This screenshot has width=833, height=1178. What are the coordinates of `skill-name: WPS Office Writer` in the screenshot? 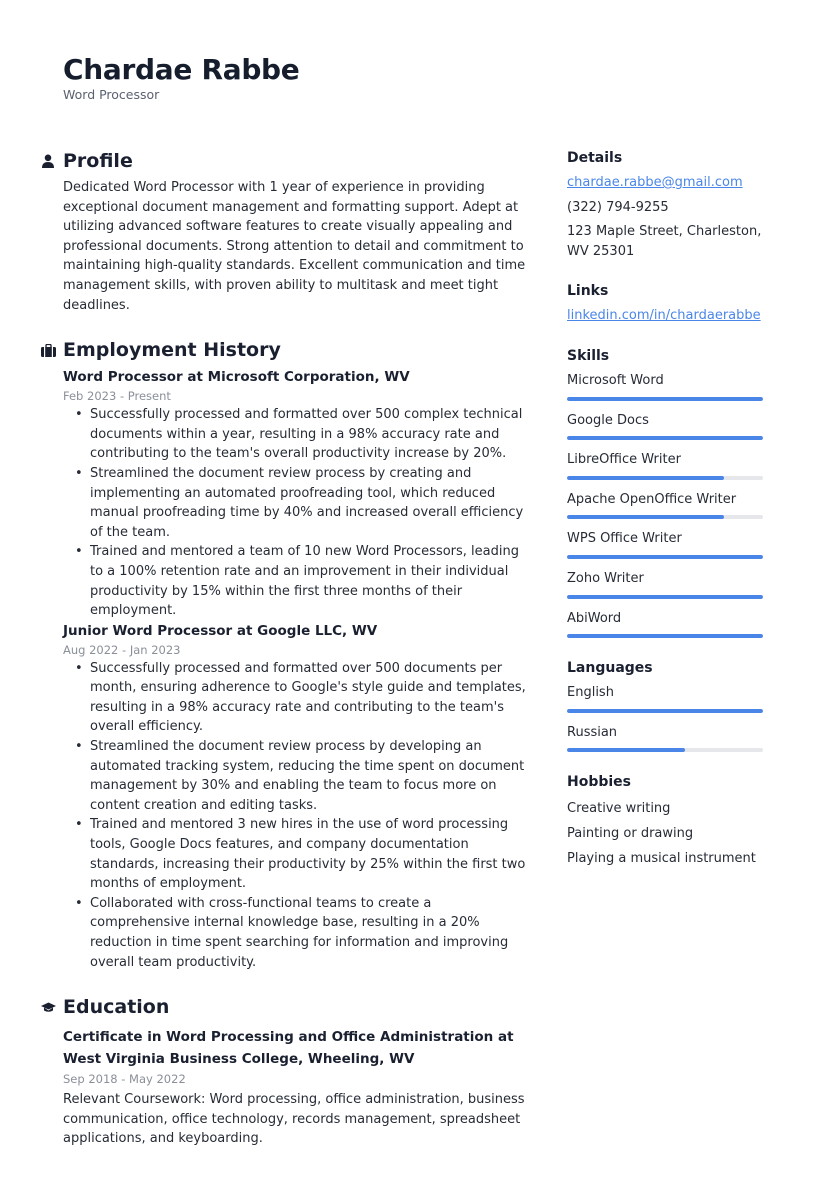 It's located at (624, 539).